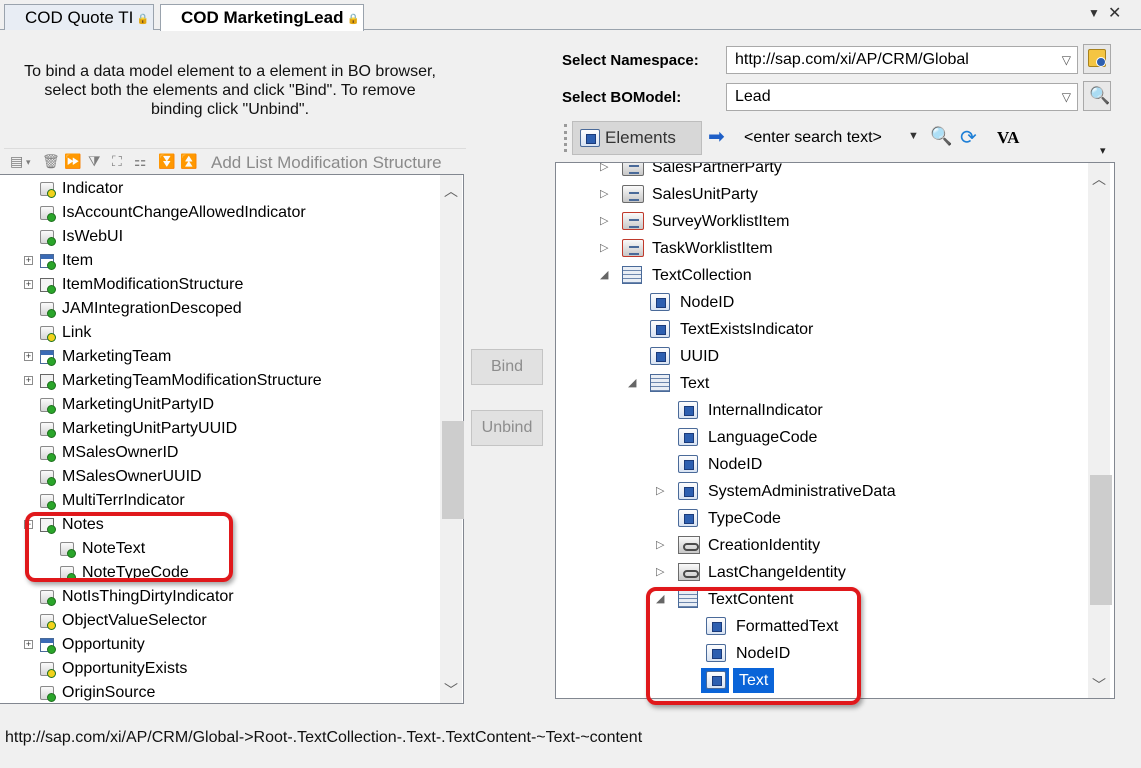 The width and height of the screenshot is (1141, 768). What do you see at coordinates (707, 302) in the screenshot?
I see `bo-node-label: NodeID` at bounding box center [707, 302].